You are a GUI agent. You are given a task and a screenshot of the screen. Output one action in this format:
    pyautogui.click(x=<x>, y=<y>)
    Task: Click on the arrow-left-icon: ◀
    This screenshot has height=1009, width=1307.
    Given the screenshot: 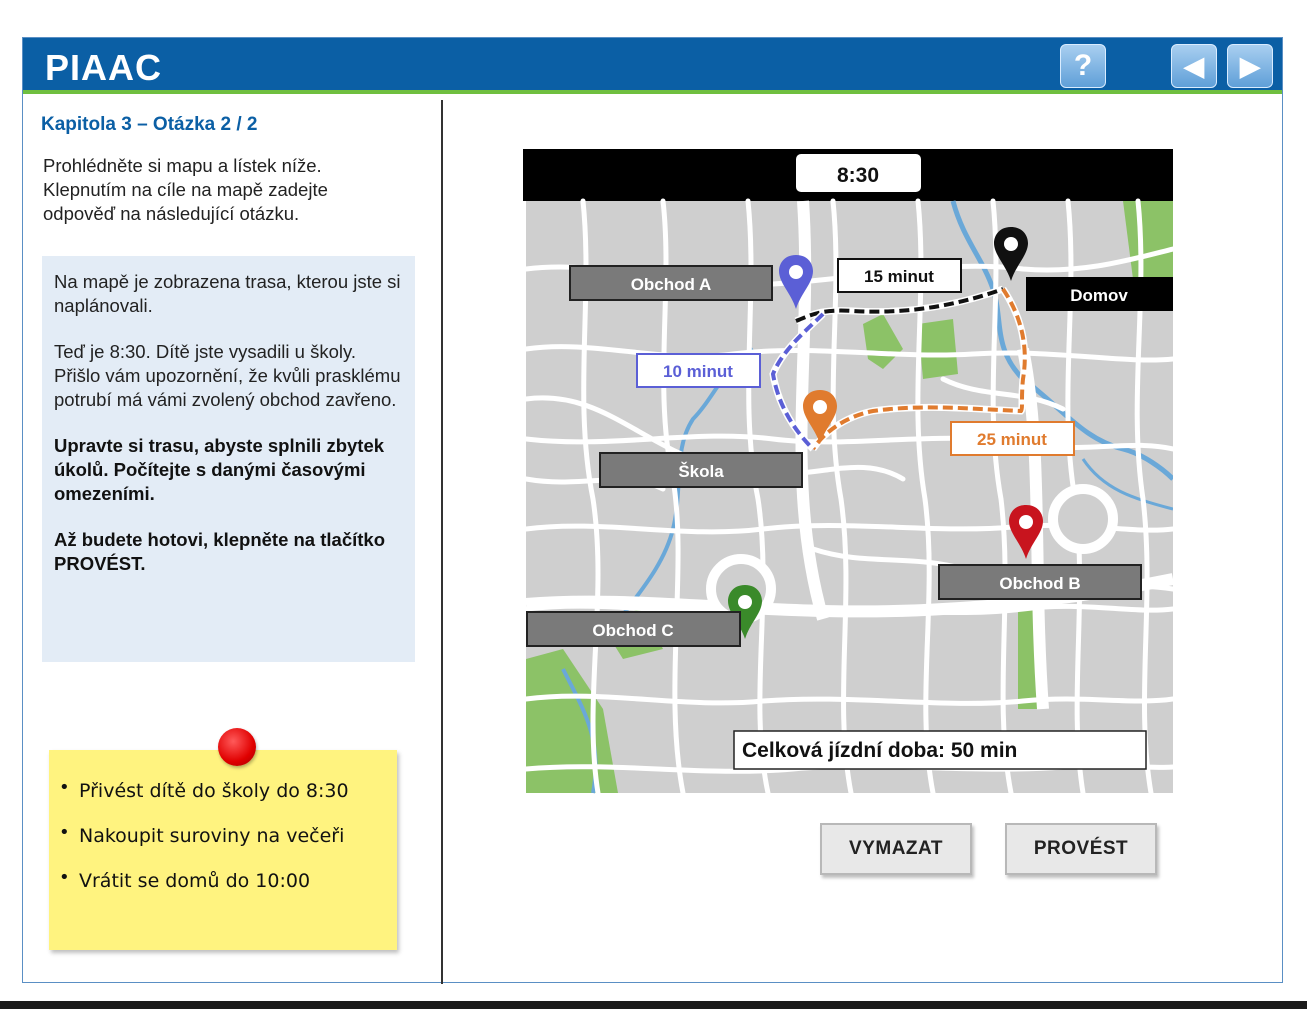 What is the action you would take?
    pyautogui.click(x=1194, y=65)
    